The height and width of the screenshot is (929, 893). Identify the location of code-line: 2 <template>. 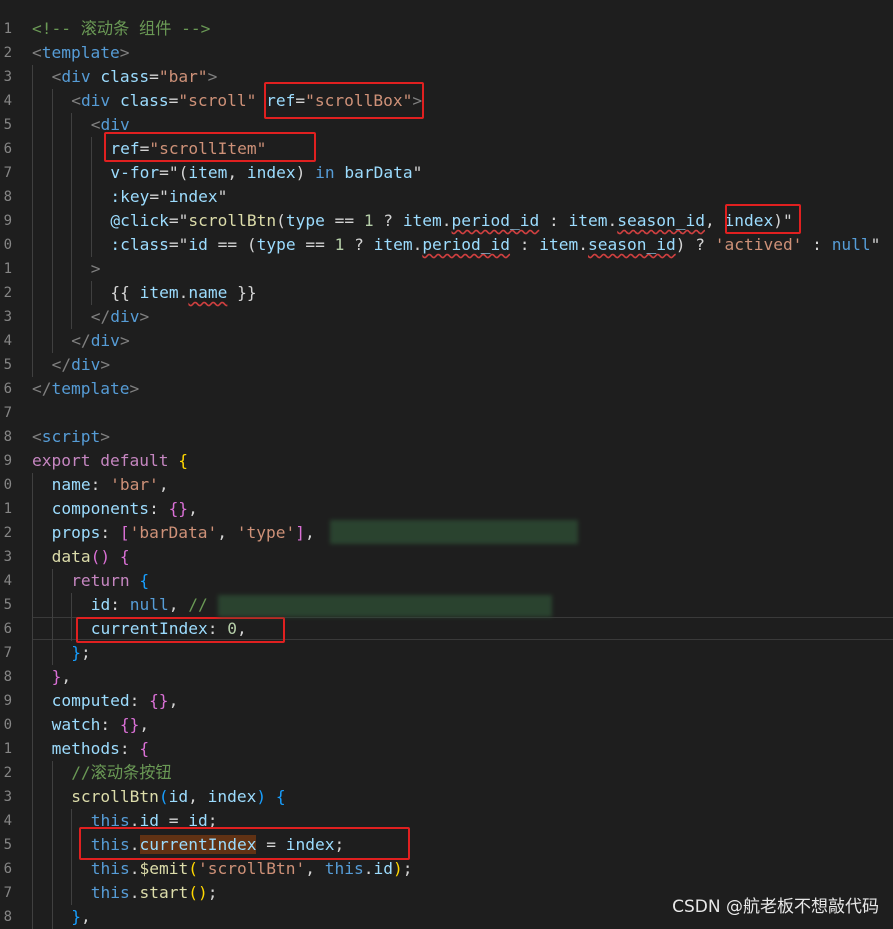
(446, 53).